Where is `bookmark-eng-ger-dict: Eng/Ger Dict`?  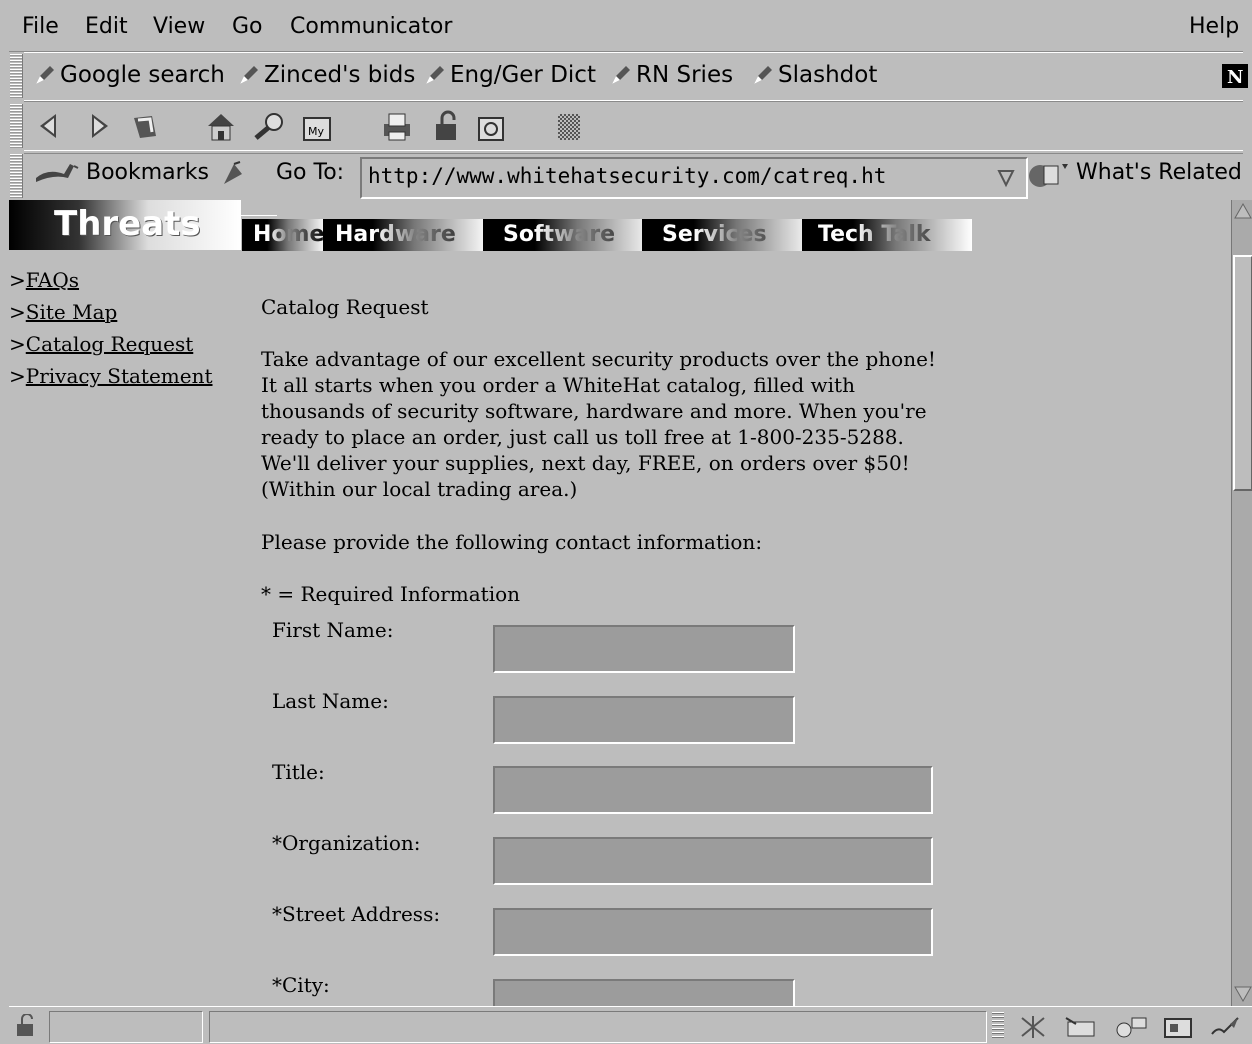
bookmark-eng-ger-dict: Eng/Ger Dict is located at coordinates (510, 75).